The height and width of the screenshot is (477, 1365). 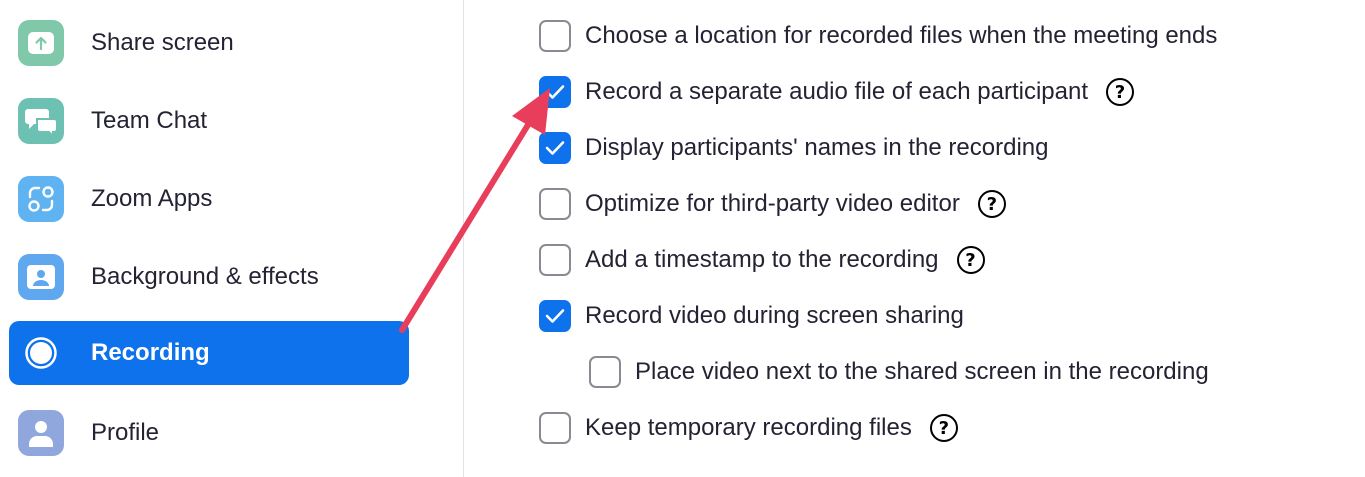 I want to click on chat-icon, so click(x=41, y=121).